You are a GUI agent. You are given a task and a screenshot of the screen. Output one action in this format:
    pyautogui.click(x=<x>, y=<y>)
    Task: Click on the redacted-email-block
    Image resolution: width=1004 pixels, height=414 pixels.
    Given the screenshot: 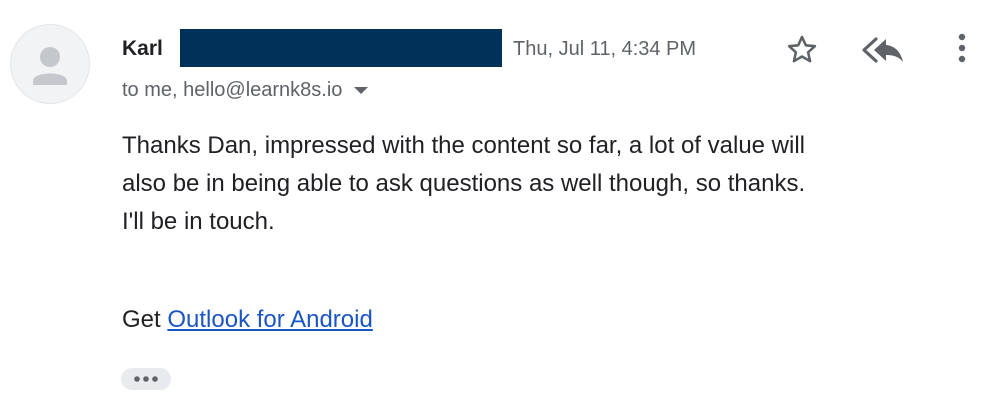 What is the action you would take?
    pyautogui.click(x=341, y=48)
    